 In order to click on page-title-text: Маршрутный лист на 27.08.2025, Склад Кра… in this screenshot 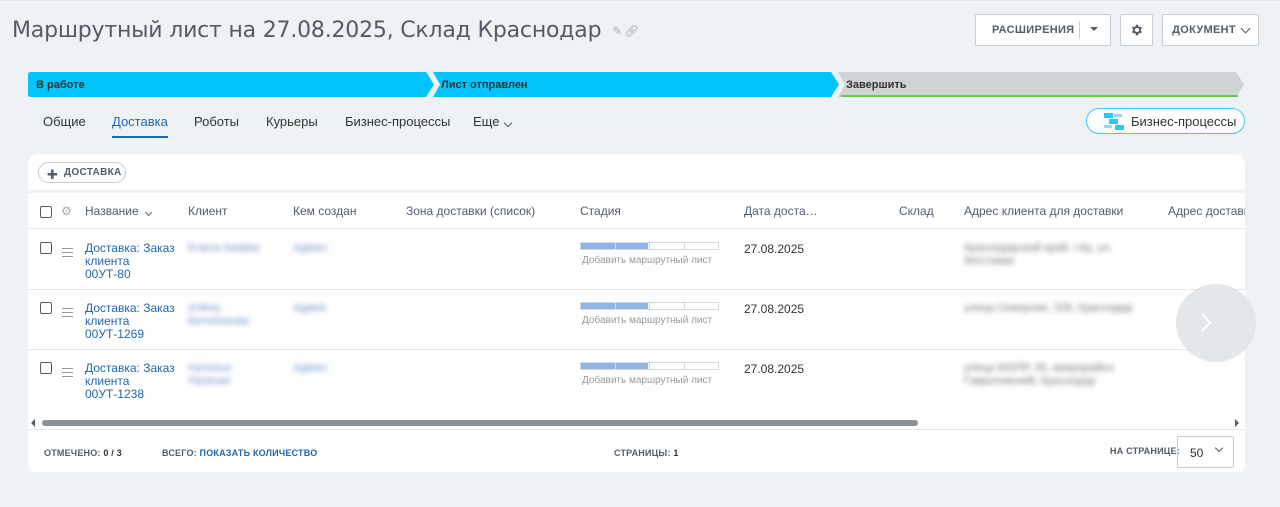, I will do `click(307, 30)`.